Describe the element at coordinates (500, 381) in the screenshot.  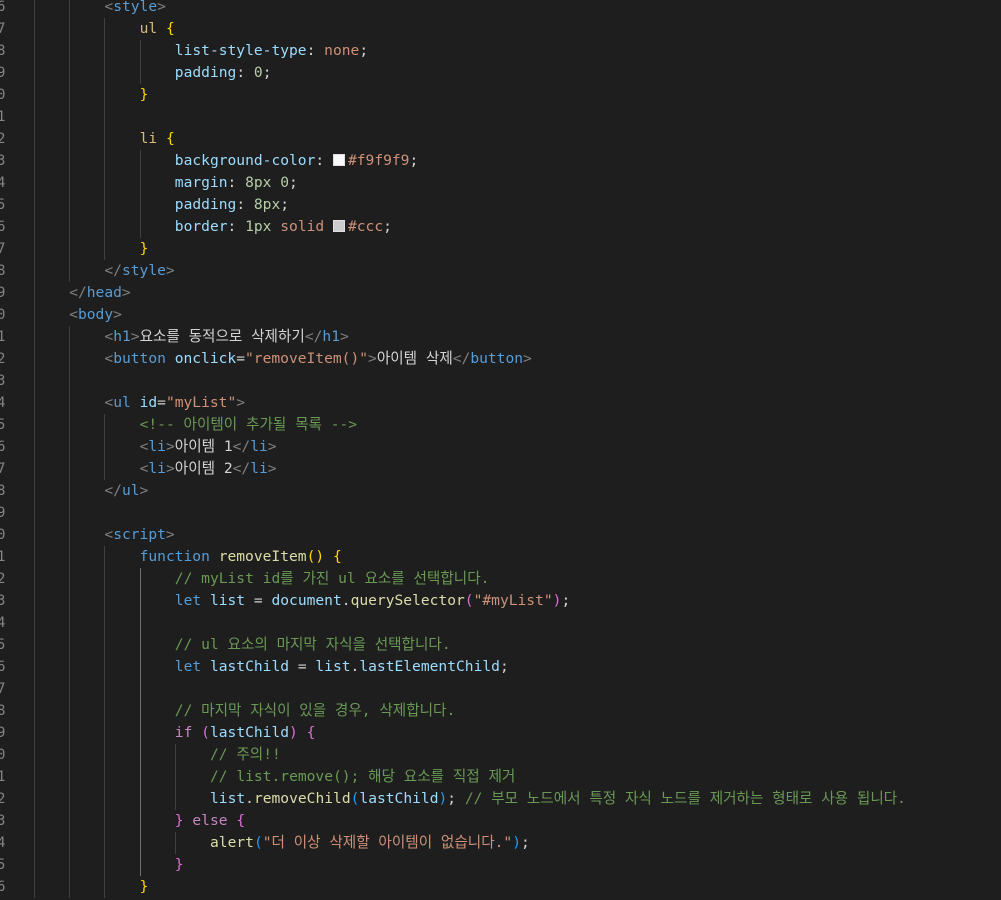
I see `code-line: 3` at that location.